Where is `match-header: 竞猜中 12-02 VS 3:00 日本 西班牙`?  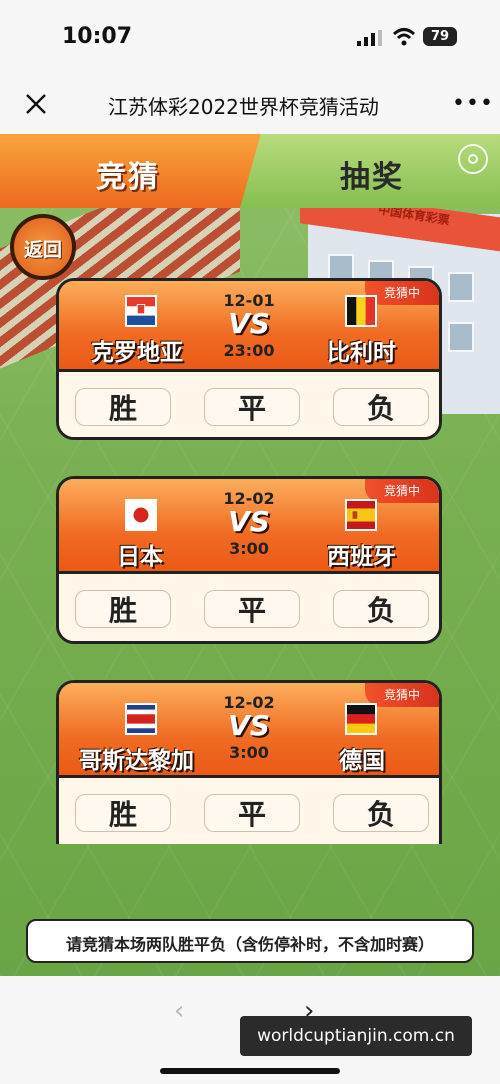 match-header: 竞猜中 12-02 VS 3:00 日本 西班牙 is located at coordinates (249, 525).